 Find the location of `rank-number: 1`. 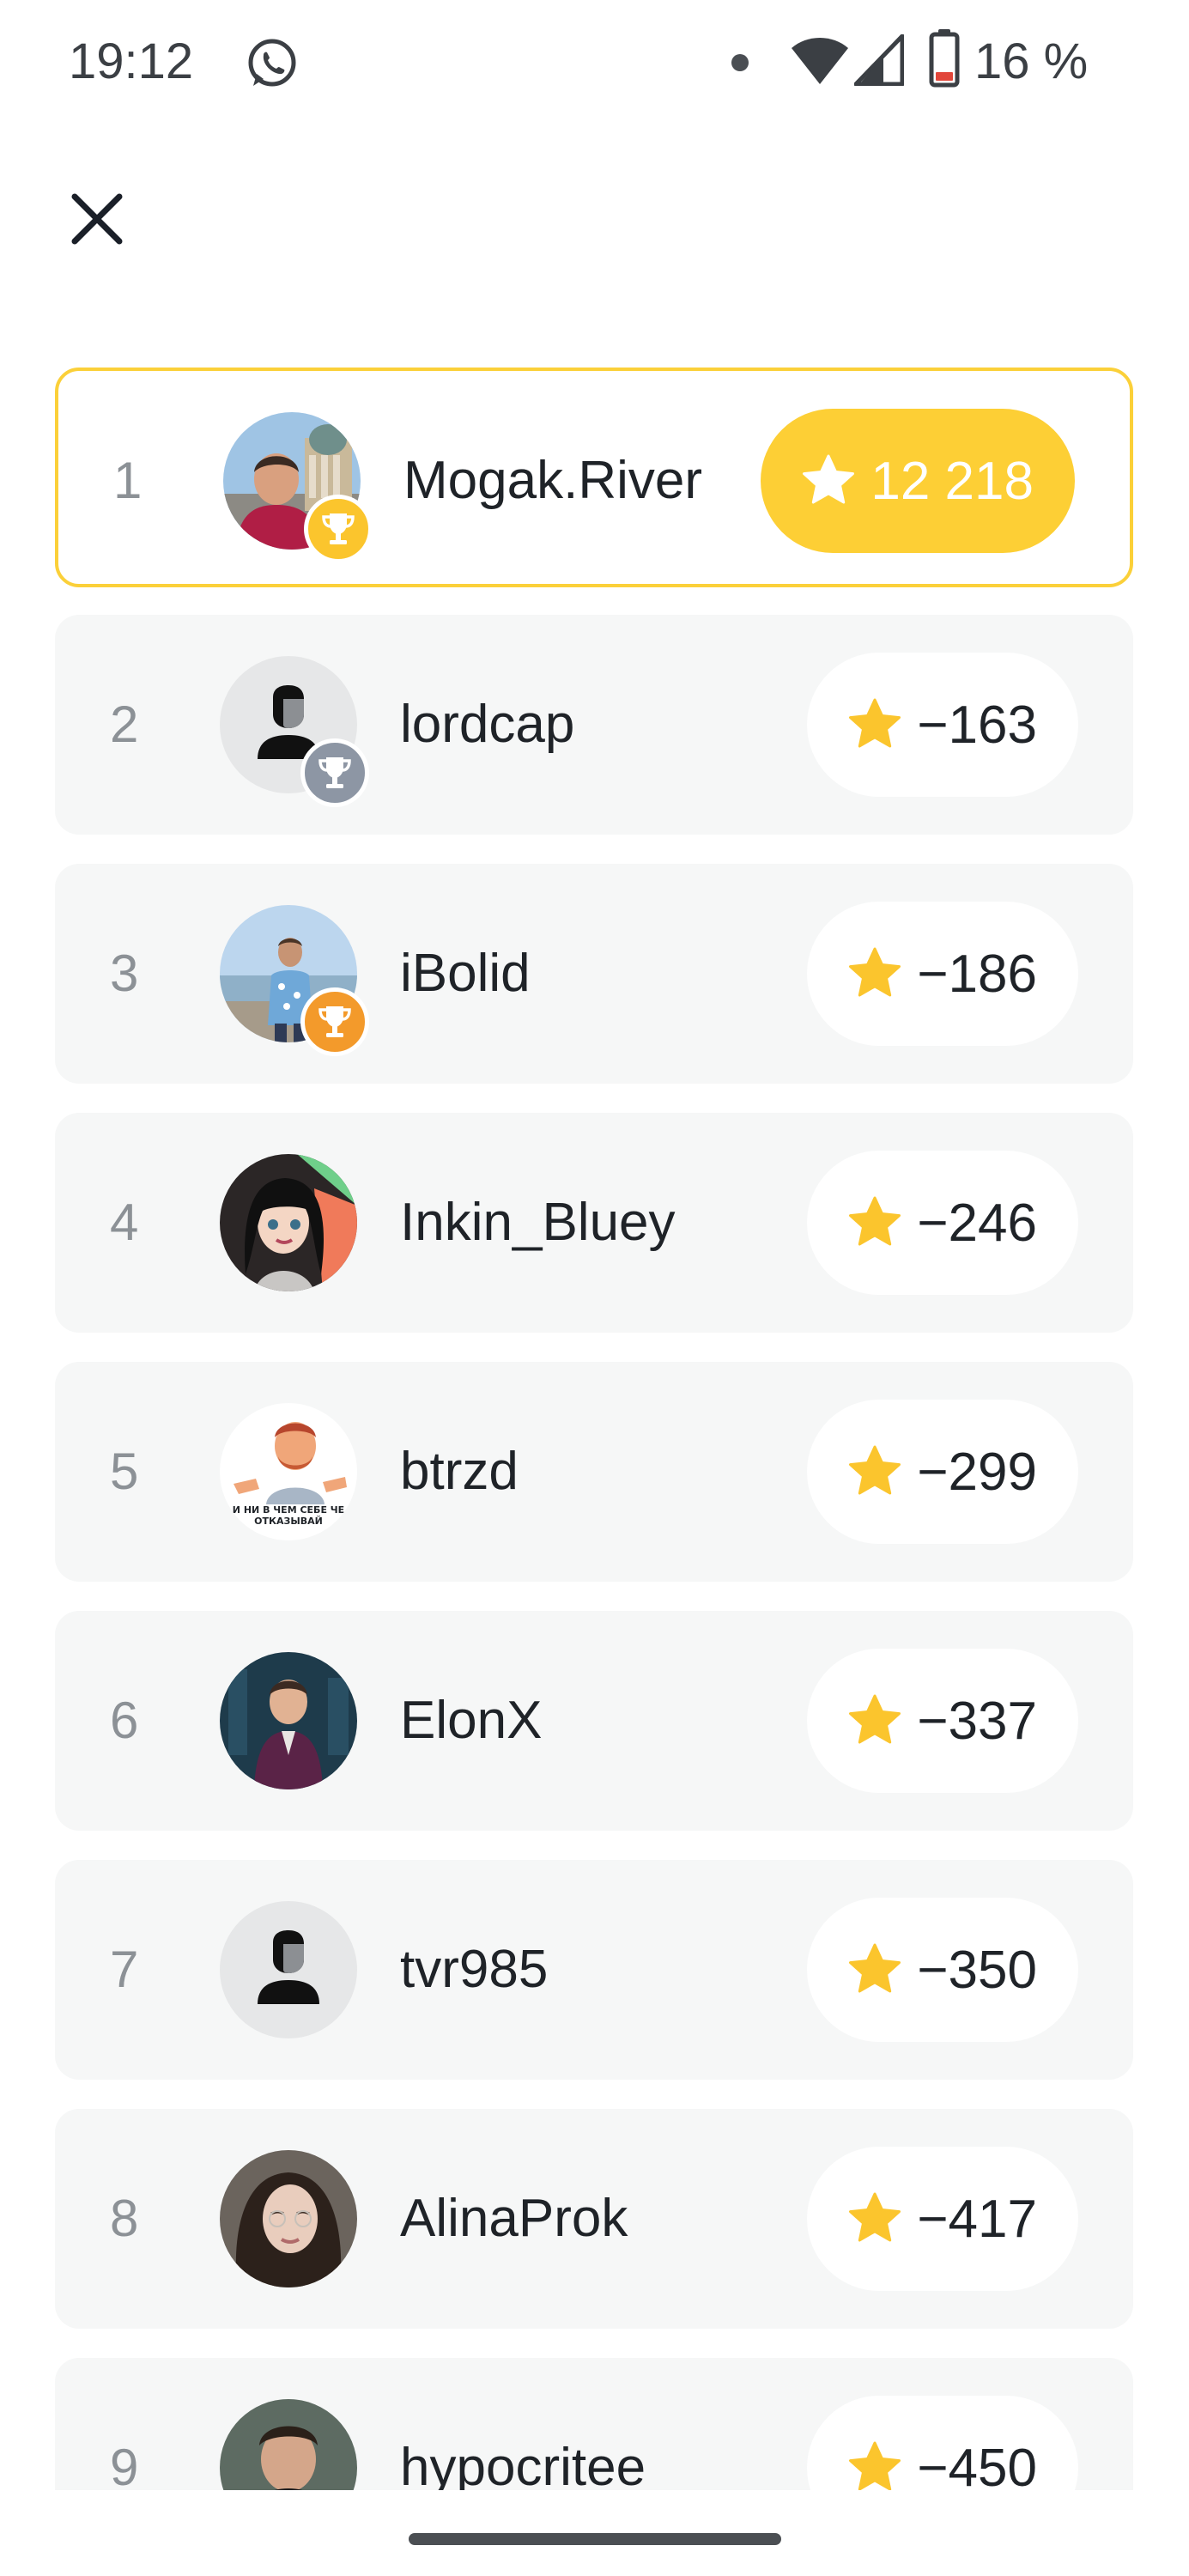

rank-number: 1 is located at coordinates (128, 481).